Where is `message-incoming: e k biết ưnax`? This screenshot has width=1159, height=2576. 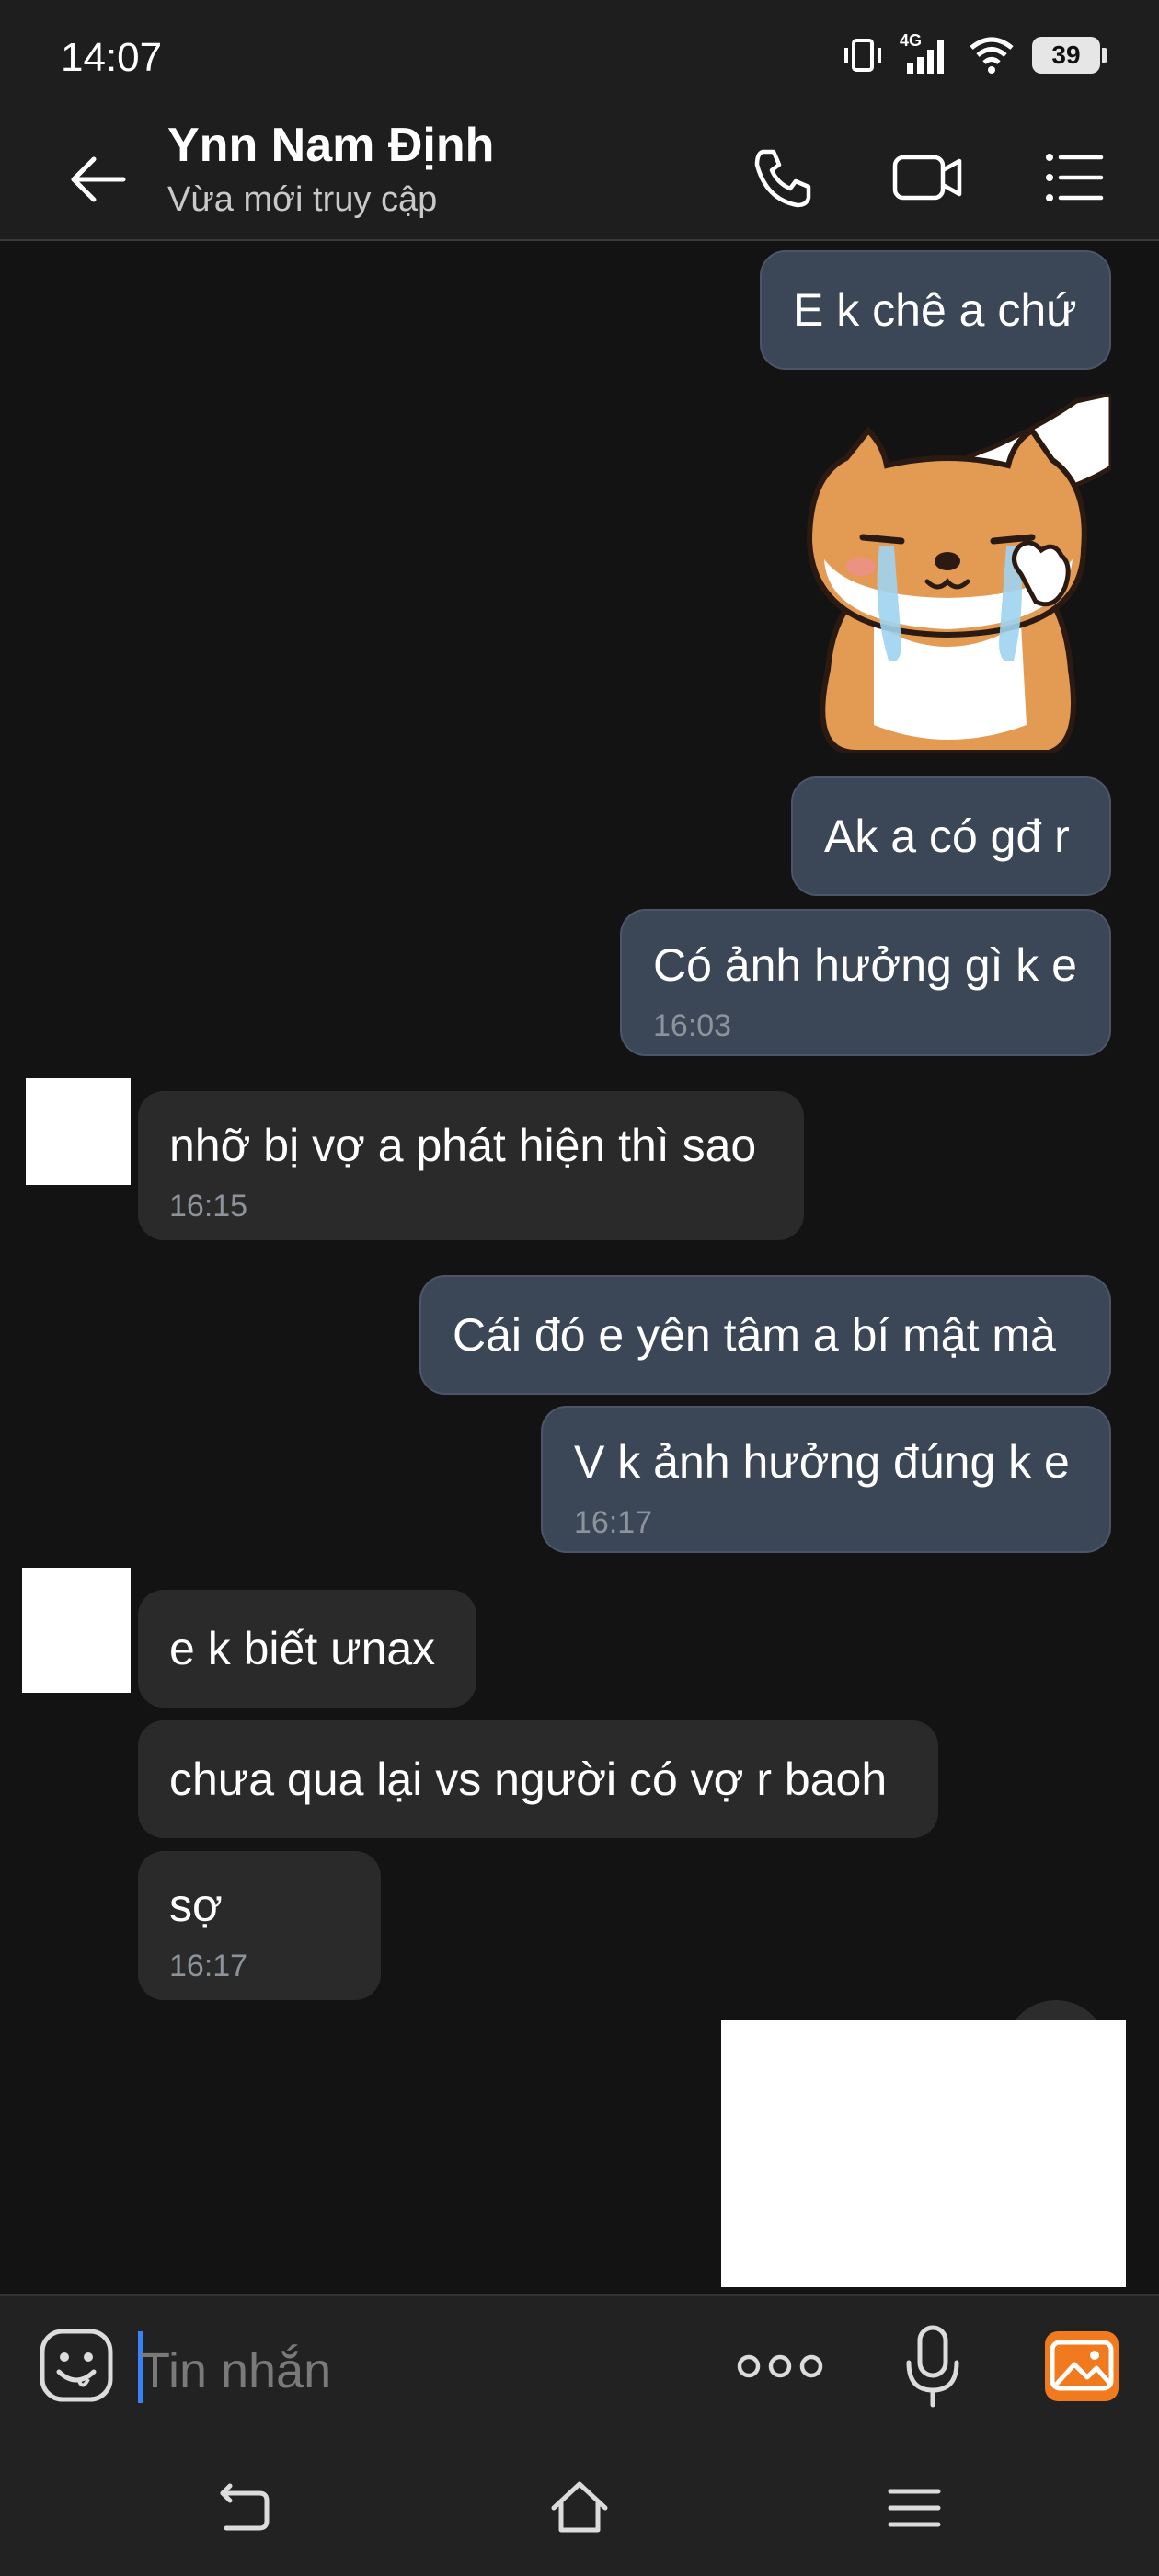
message-incoming: e k biết ưnax is located at coordinates (307, 1649).